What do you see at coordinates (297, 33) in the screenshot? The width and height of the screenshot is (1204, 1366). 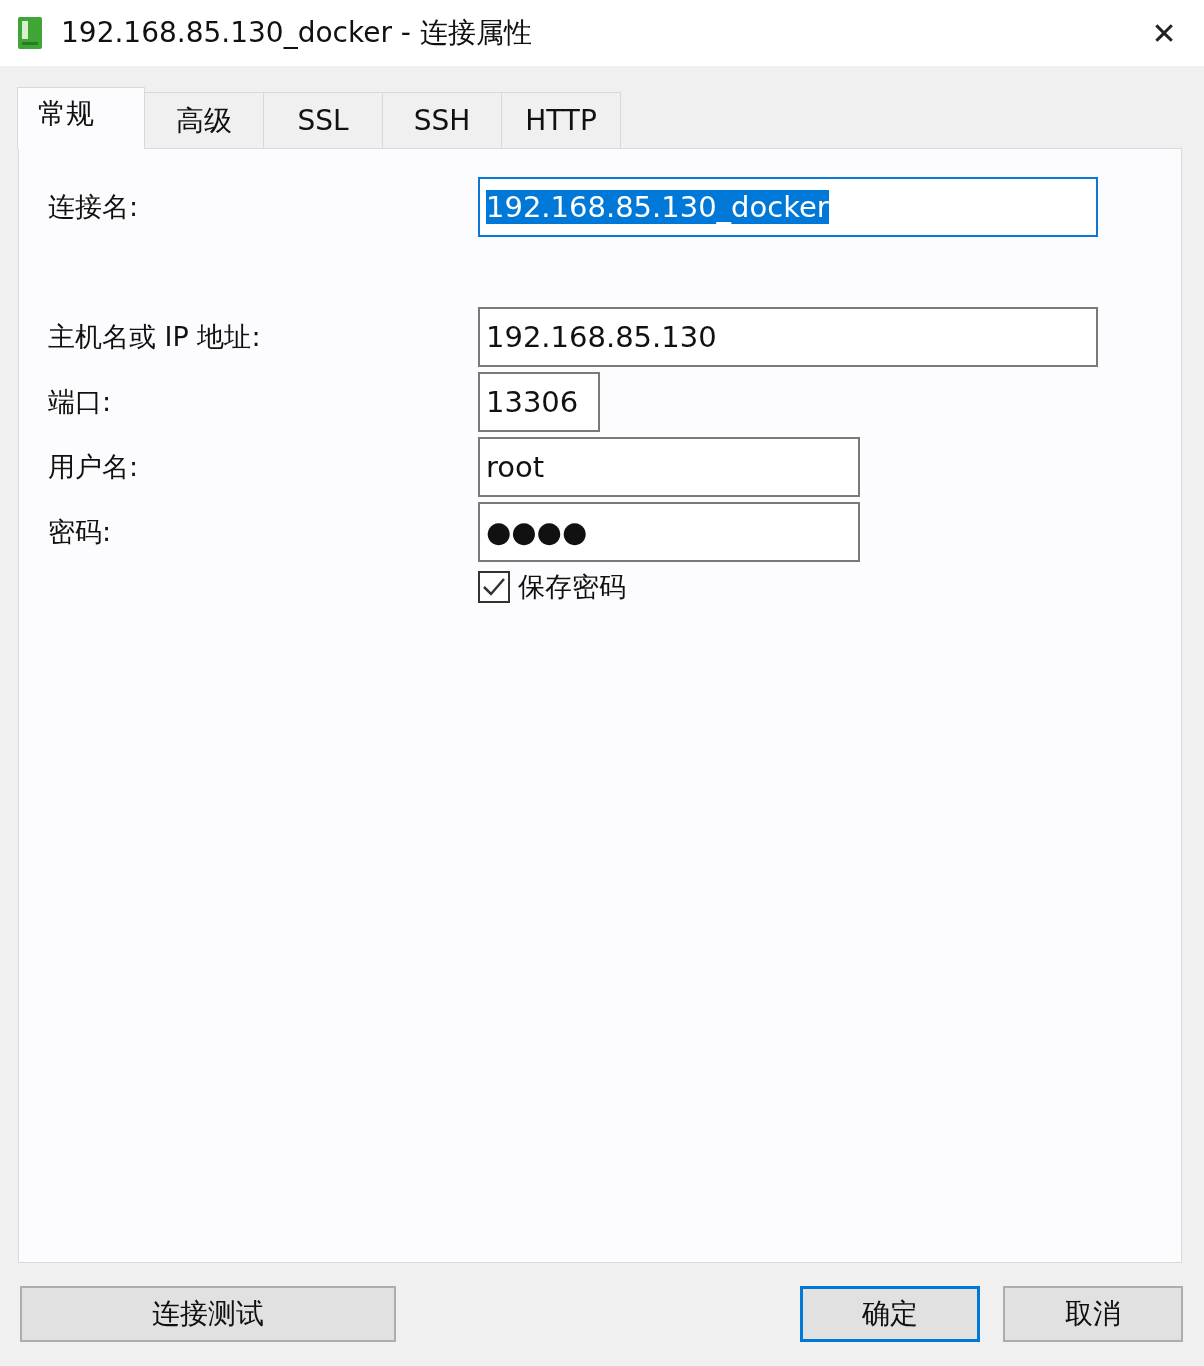 I see `window-title: 192.168.85.130_docker - 连接属性` at bounding box center [297, 33].